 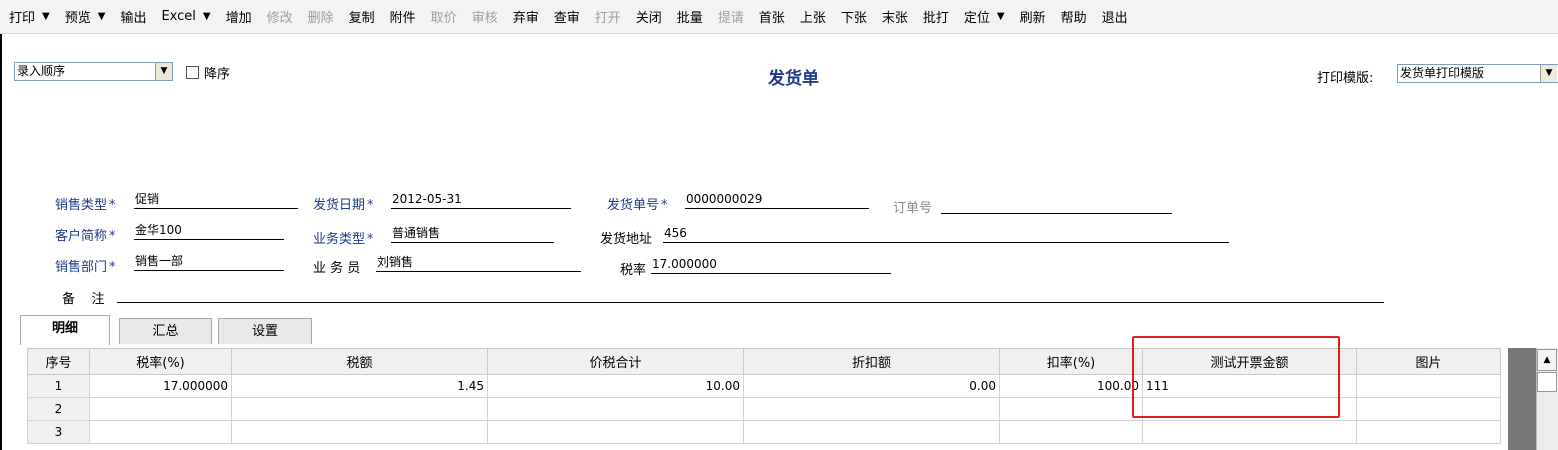 I want to click on toolbar-button-3: Excel ▼, so click(x=185, y=16).